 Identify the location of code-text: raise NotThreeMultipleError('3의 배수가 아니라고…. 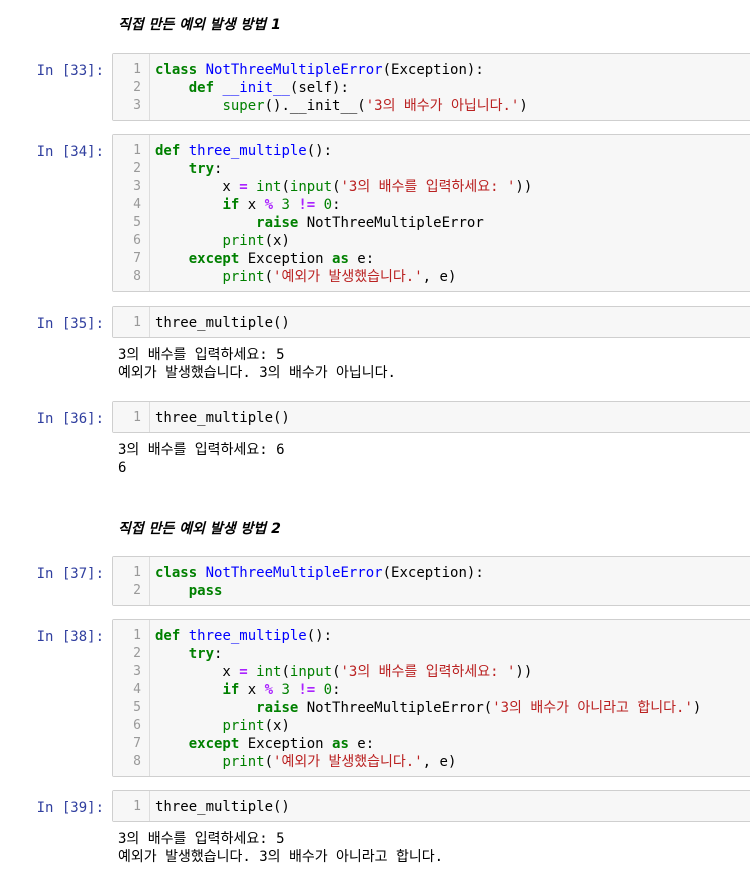
(428, 708).